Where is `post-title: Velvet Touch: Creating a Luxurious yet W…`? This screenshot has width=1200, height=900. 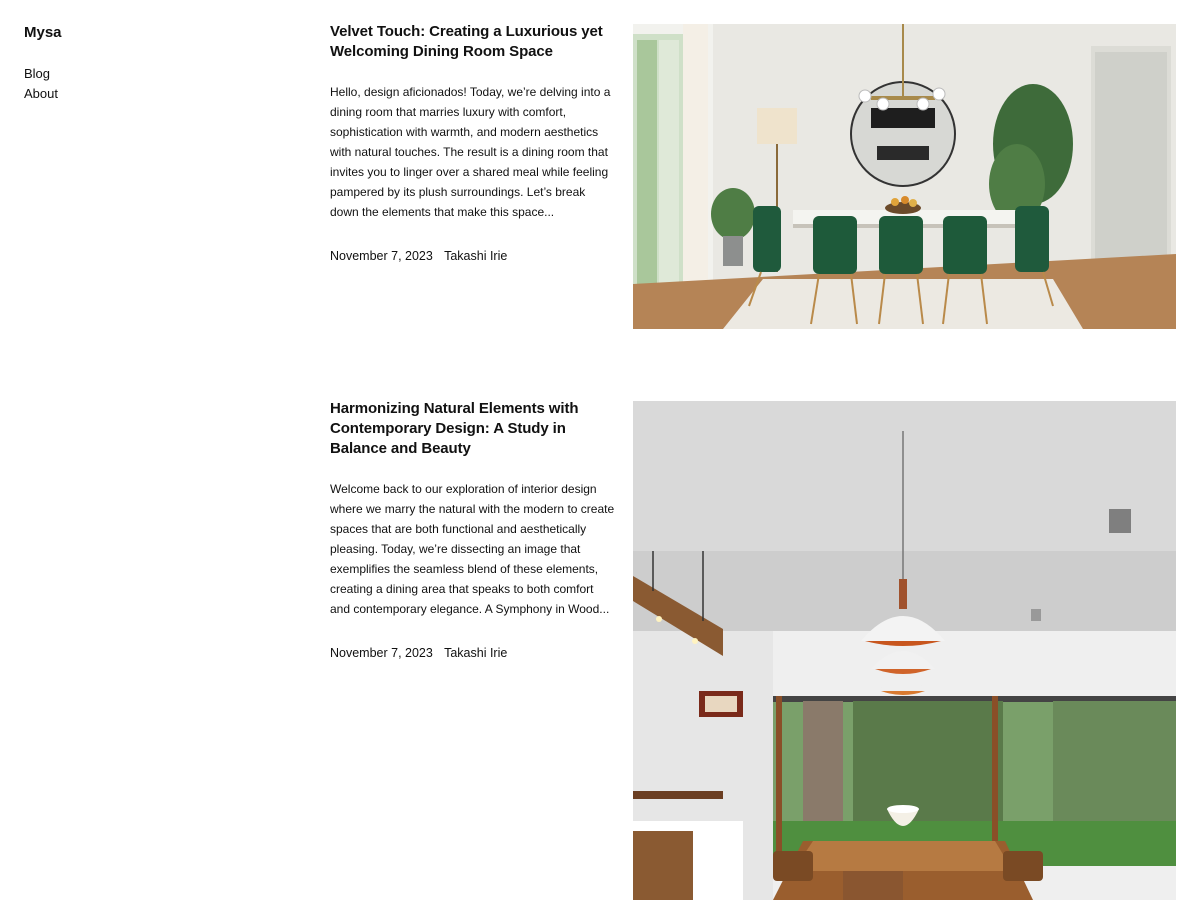
post-title: Velvet Touch: Creating a Luxurious yet W… is located at coordinates (472, 42).